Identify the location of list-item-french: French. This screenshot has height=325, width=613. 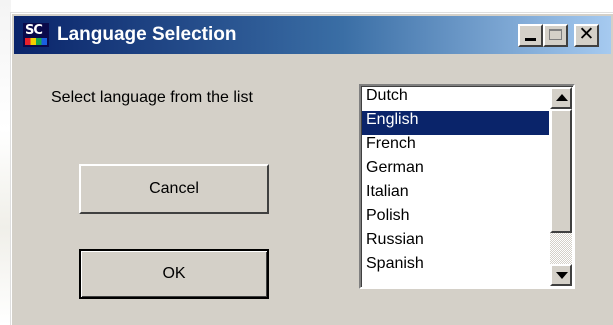
(455, 147).